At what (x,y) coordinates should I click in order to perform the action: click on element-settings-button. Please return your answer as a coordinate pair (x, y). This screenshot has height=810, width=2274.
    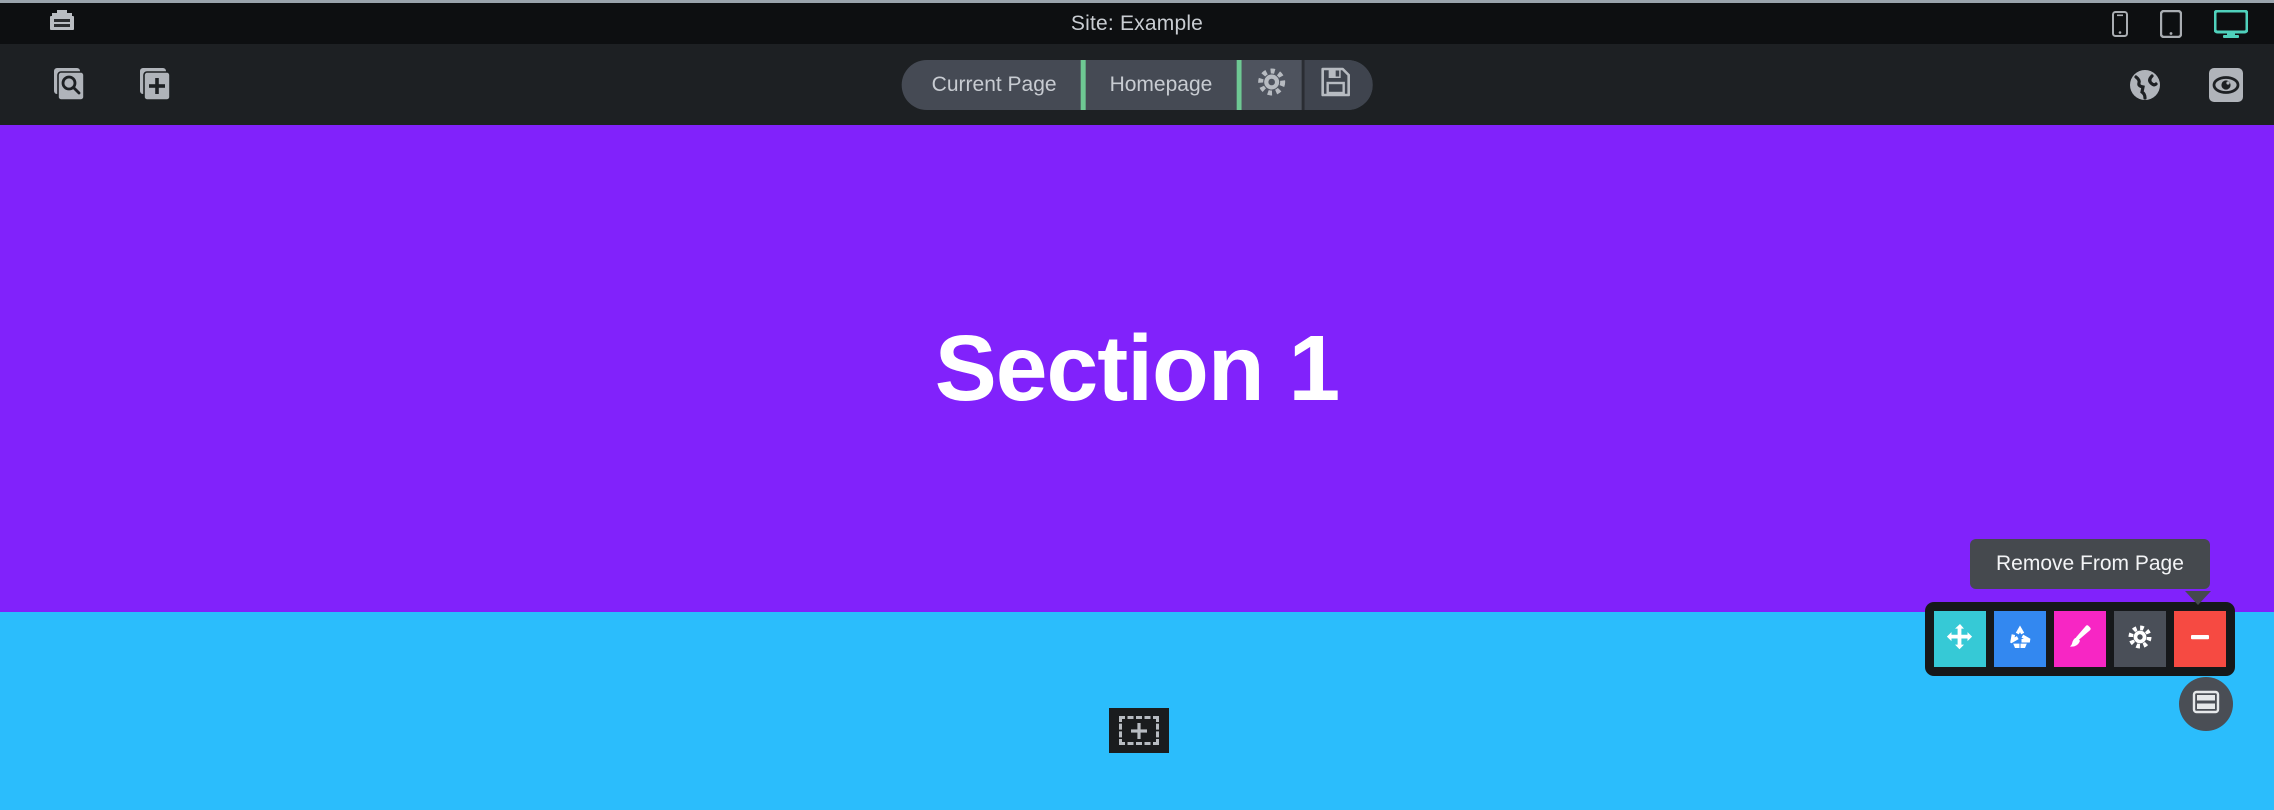
    Looking at the image, I should click on (2140, 639).